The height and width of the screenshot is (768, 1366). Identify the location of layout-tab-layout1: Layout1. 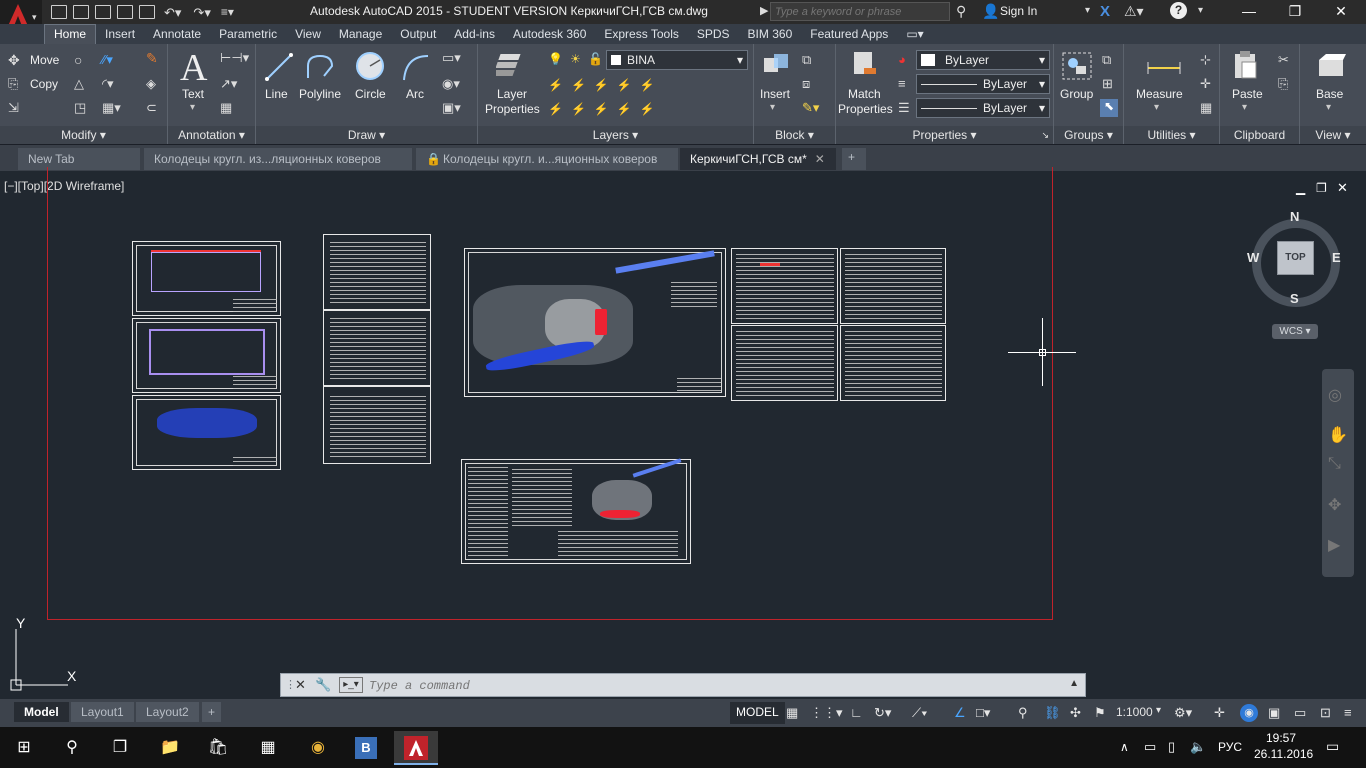
(102, 712).